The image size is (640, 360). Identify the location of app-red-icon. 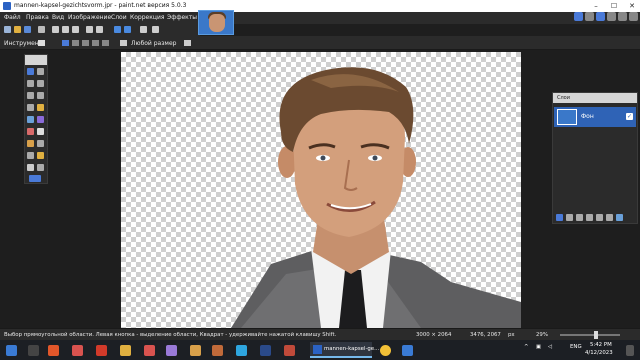
(101, 350).